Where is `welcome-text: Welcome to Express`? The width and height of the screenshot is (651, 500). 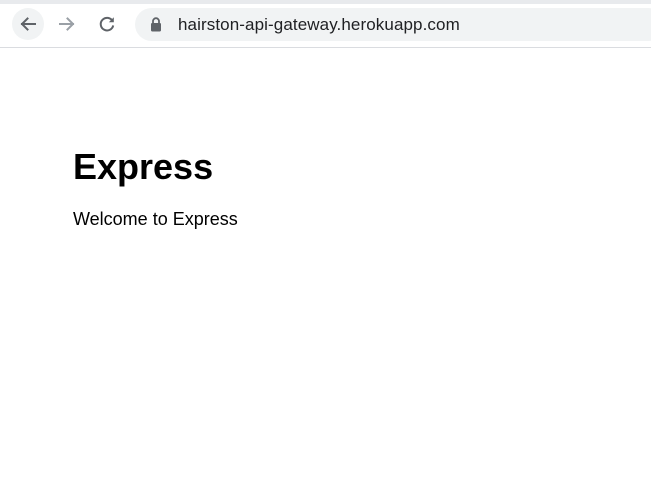
welcome-text: Welcome to Express is located at coordinates (155, 219).